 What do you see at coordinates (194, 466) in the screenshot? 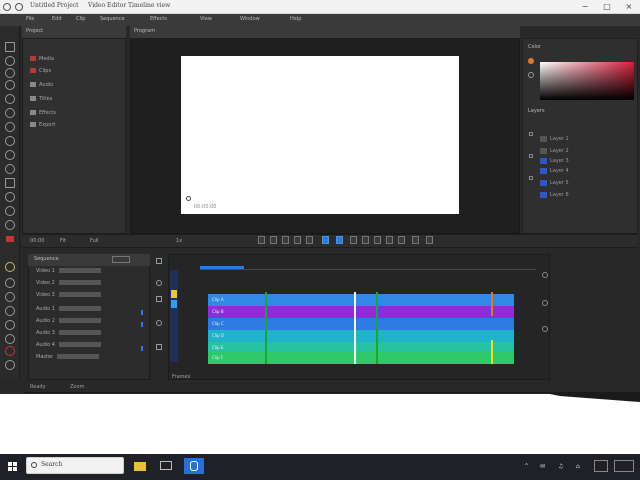
I see `taskbar-app-editor` at bounding box center [194, 466].